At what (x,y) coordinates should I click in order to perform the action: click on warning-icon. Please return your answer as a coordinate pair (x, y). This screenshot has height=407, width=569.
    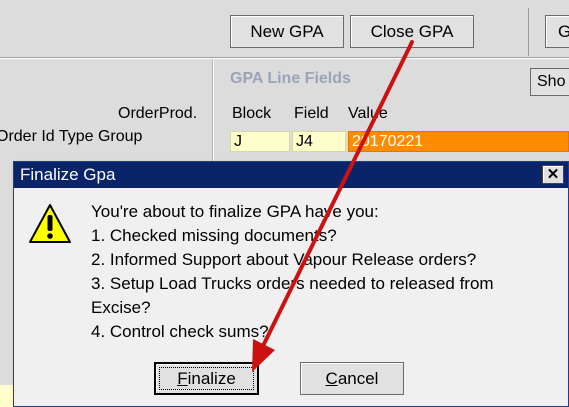
    Looking at the image, I should click on (50, 223).